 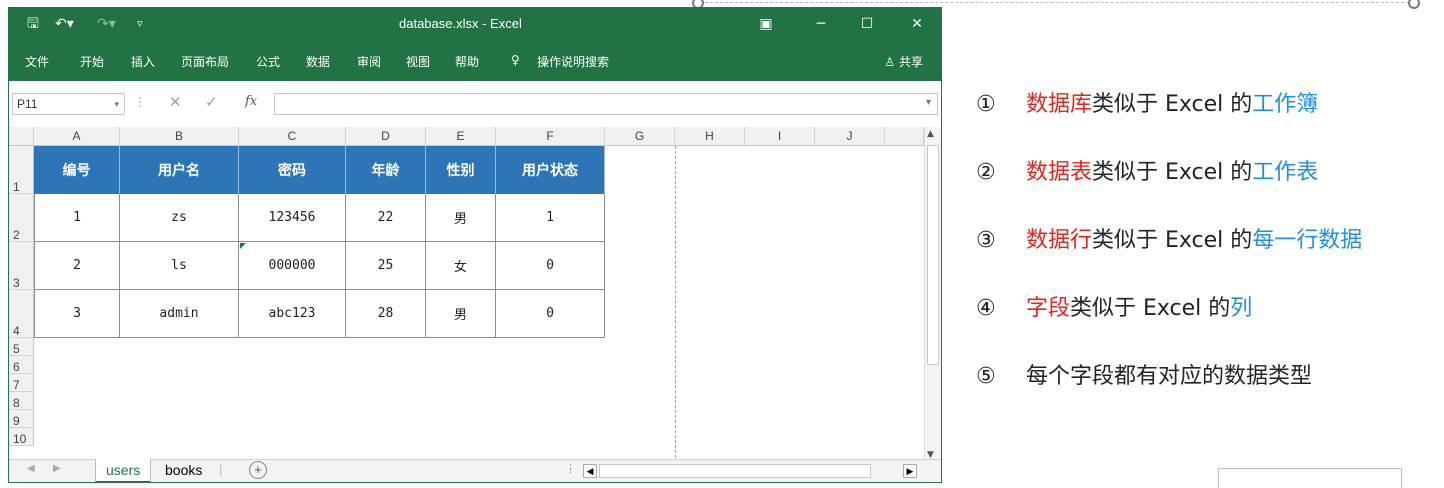 I want to click on redo-icon: ↷▾, so click(x=106, y=24).